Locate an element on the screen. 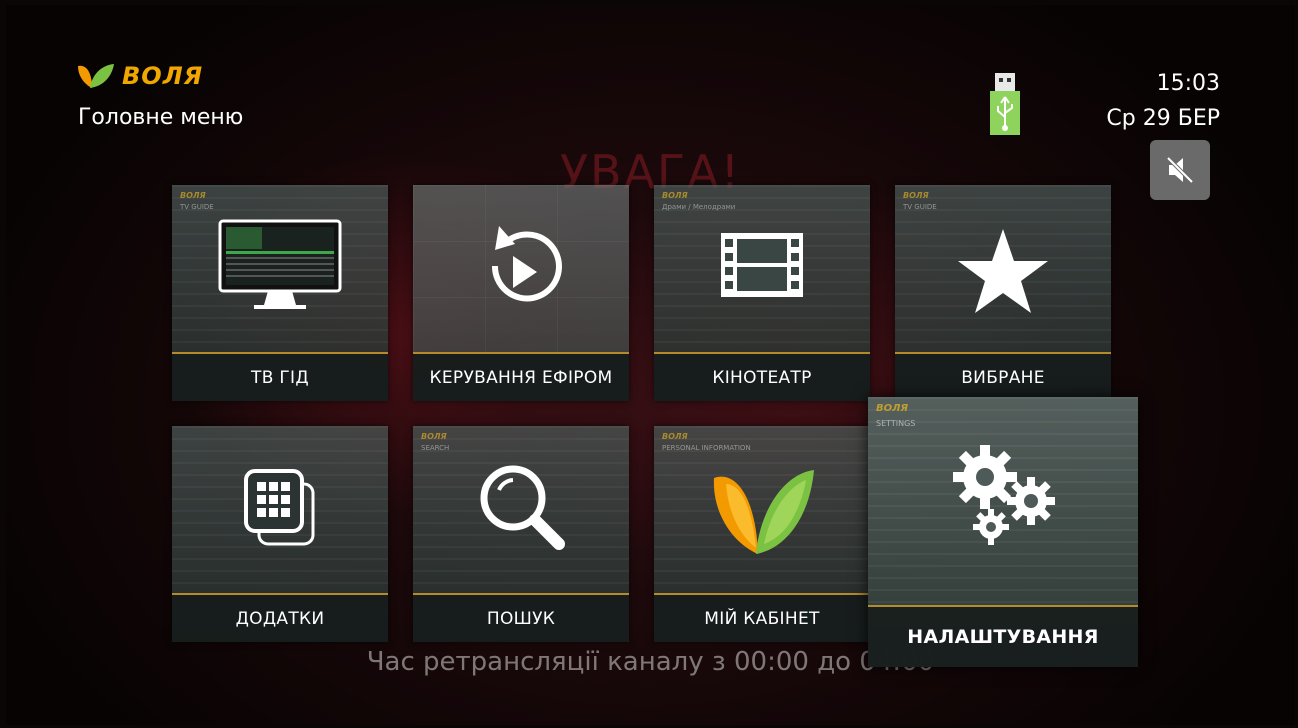 The width and height of the screenshot is (1298, 728). preview-caption: Драми / Мелодрами is located at coordinates (699, 207).